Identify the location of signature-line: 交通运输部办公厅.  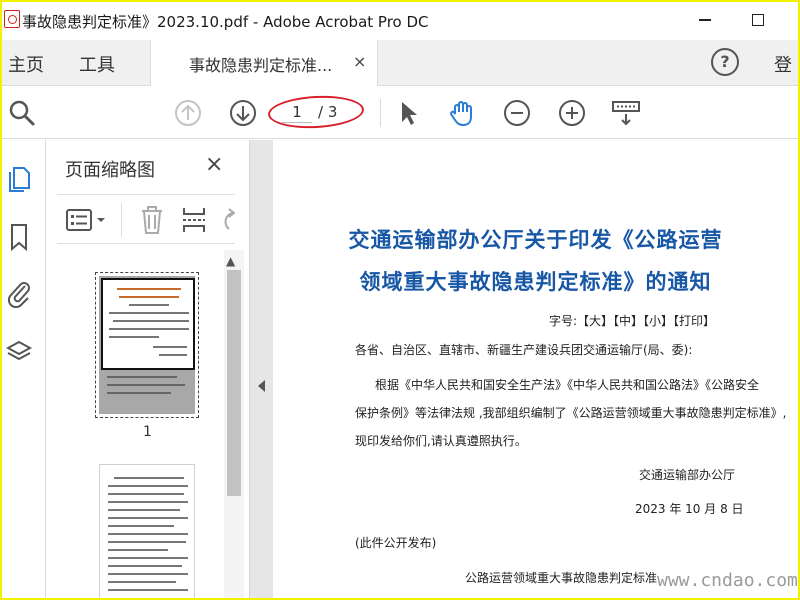
(687, 475).